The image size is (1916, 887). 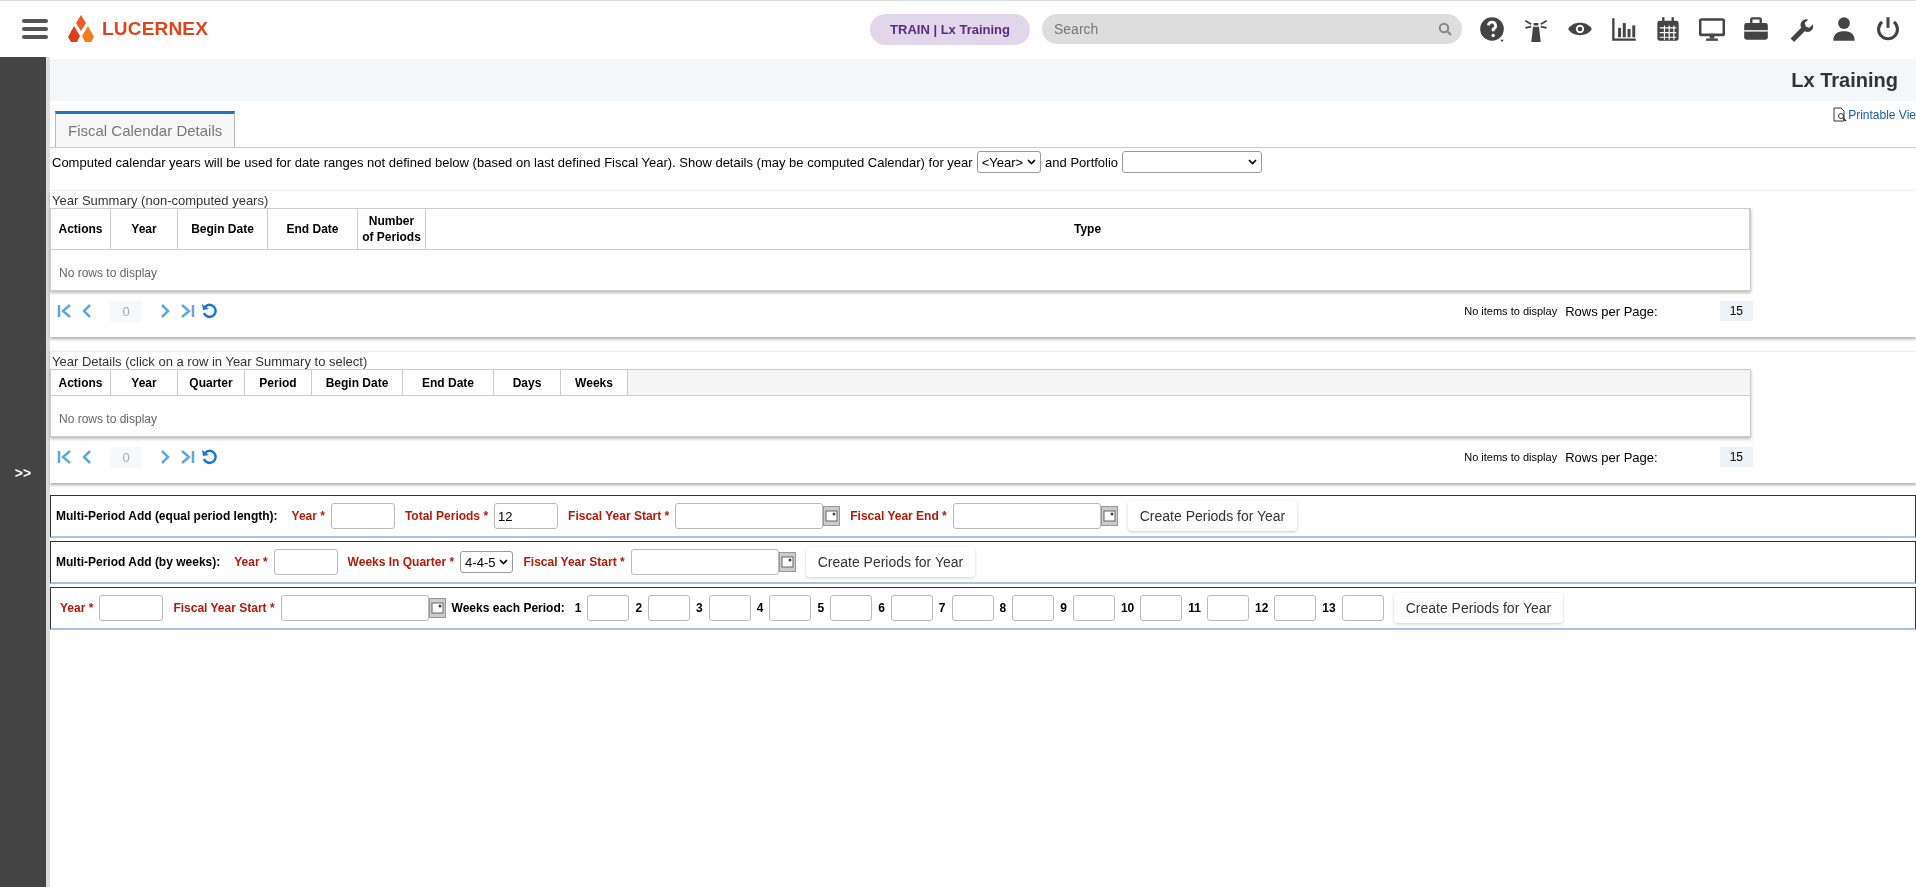 What do you see at coordinates (881, 608) in the screenshot?
I see `period-number: 6` at bounding box center [881, 608].